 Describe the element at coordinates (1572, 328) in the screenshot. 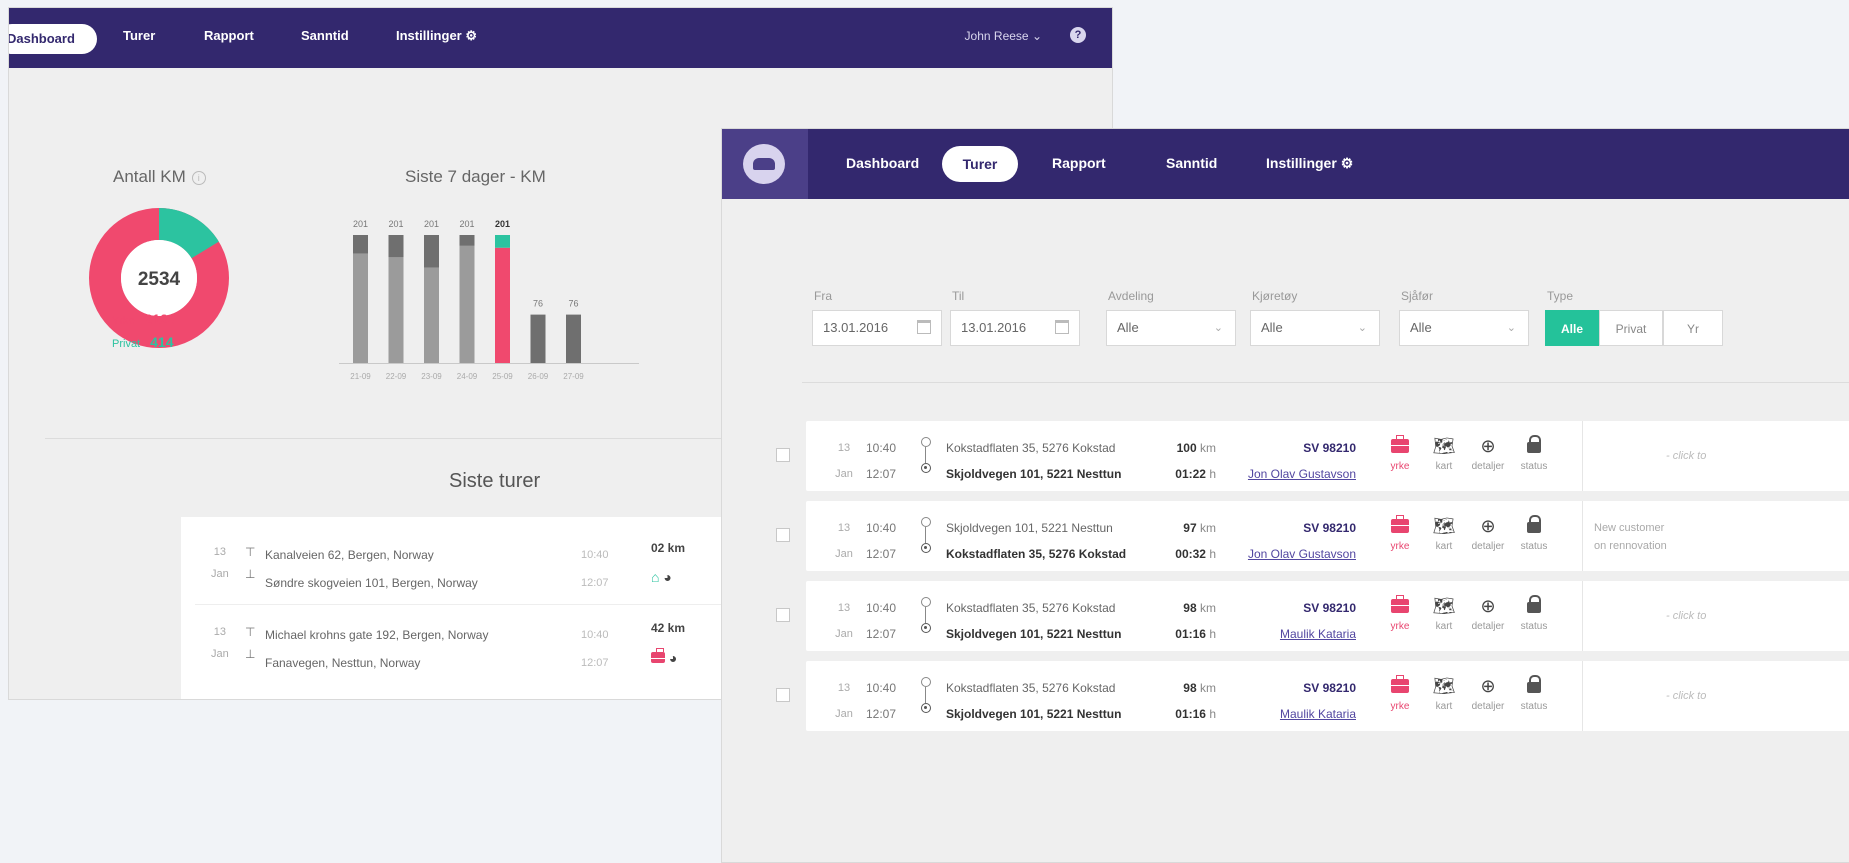

I see `type-alle-button: Alle` at that location.